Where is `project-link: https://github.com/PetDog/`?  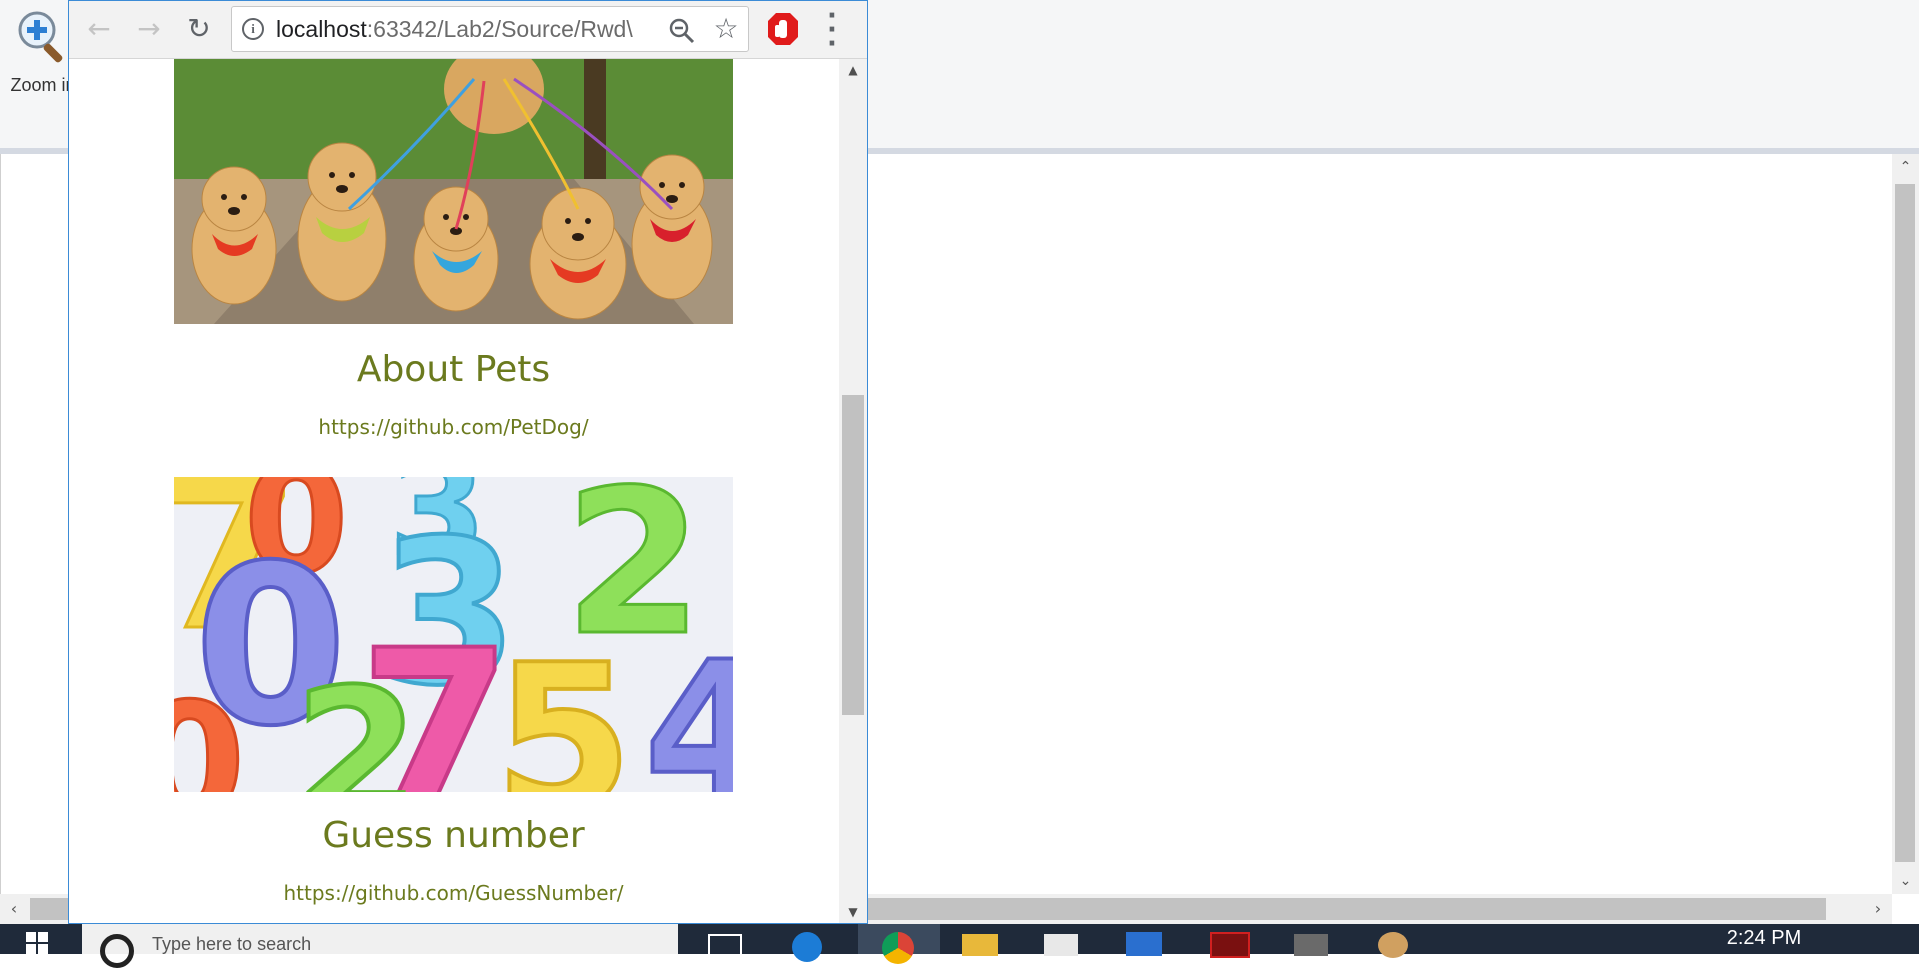 project-link: https://github.com/PetDog/ is located at coordinates (453, 427).